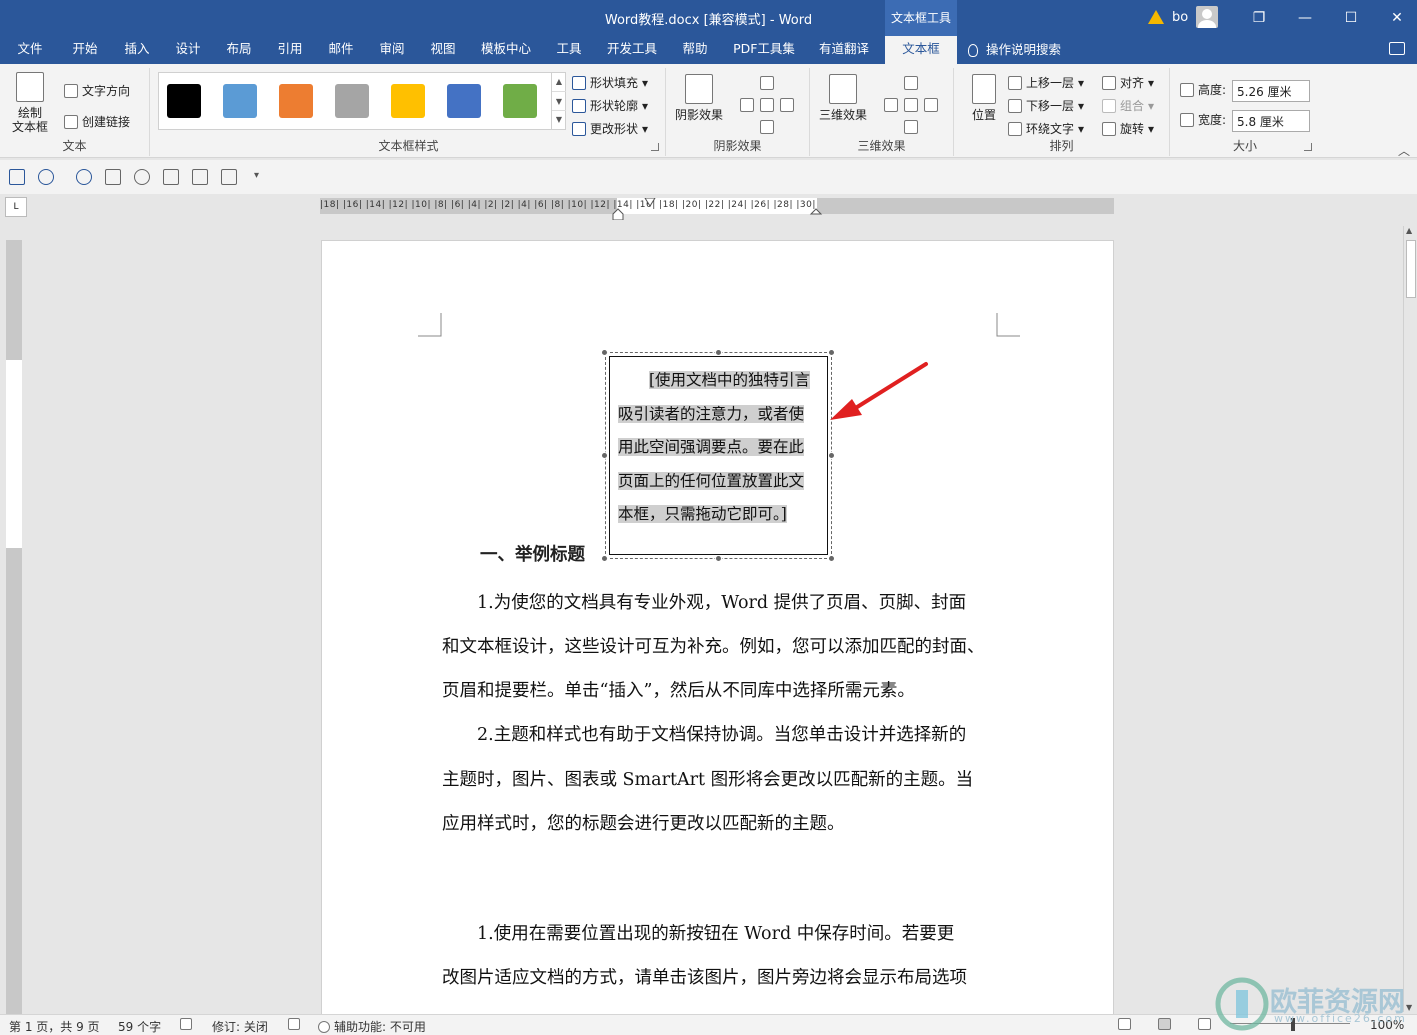 This screenshot has height=1035, width=1417. I want to click on word-count: 59 个字, so click(139, 1026).